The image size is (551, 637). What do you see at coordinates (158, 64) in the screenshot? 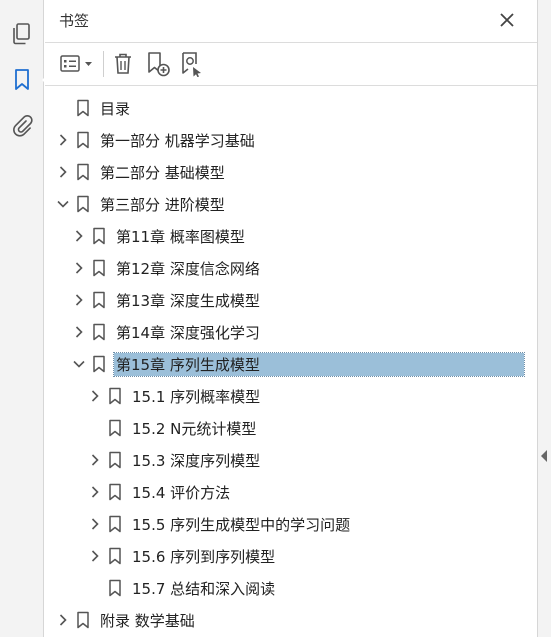
I see `new-bookmark-icon` at bounding box center [158, 64].